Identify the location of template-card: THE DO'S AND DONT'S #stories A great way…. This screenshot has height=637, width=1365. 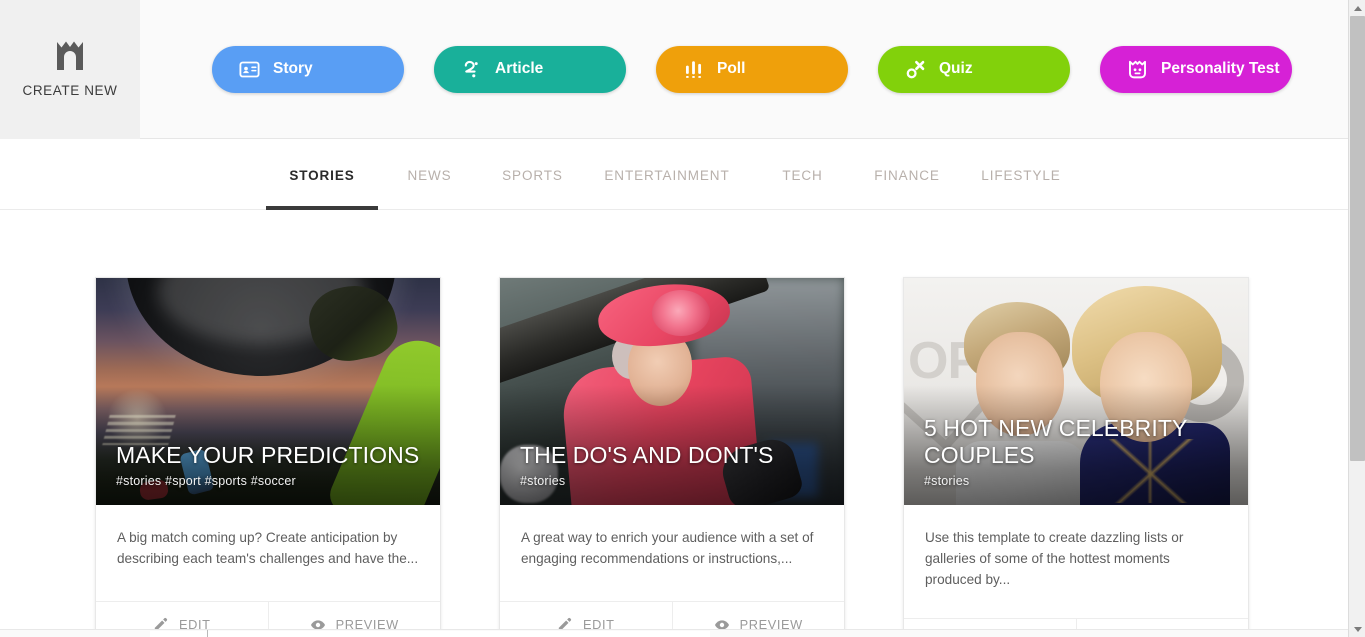
(672, 457).